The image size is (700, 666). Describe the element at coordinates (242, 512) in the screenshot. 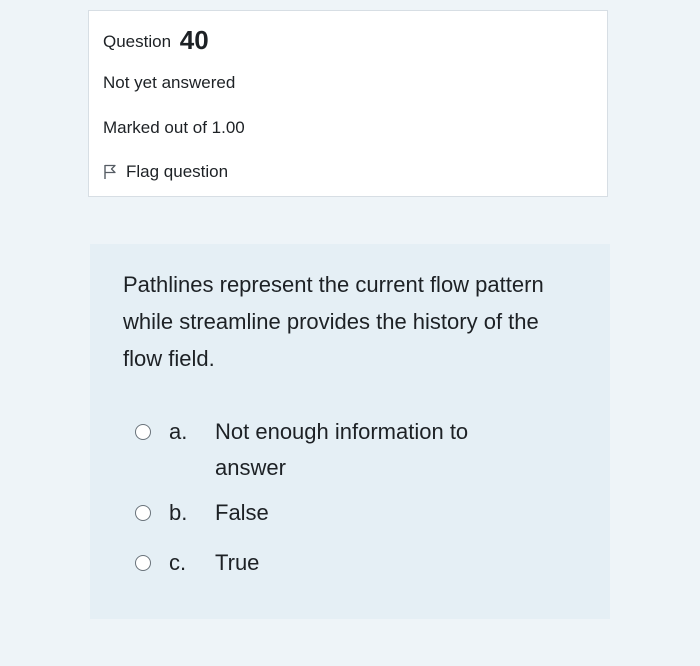

I see `answer-text-b: False` at that location.